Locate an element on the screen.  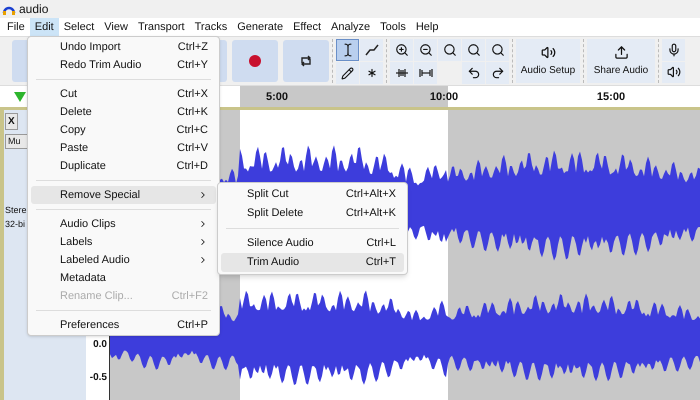
trim-icon is located at coordinates (401, 73).